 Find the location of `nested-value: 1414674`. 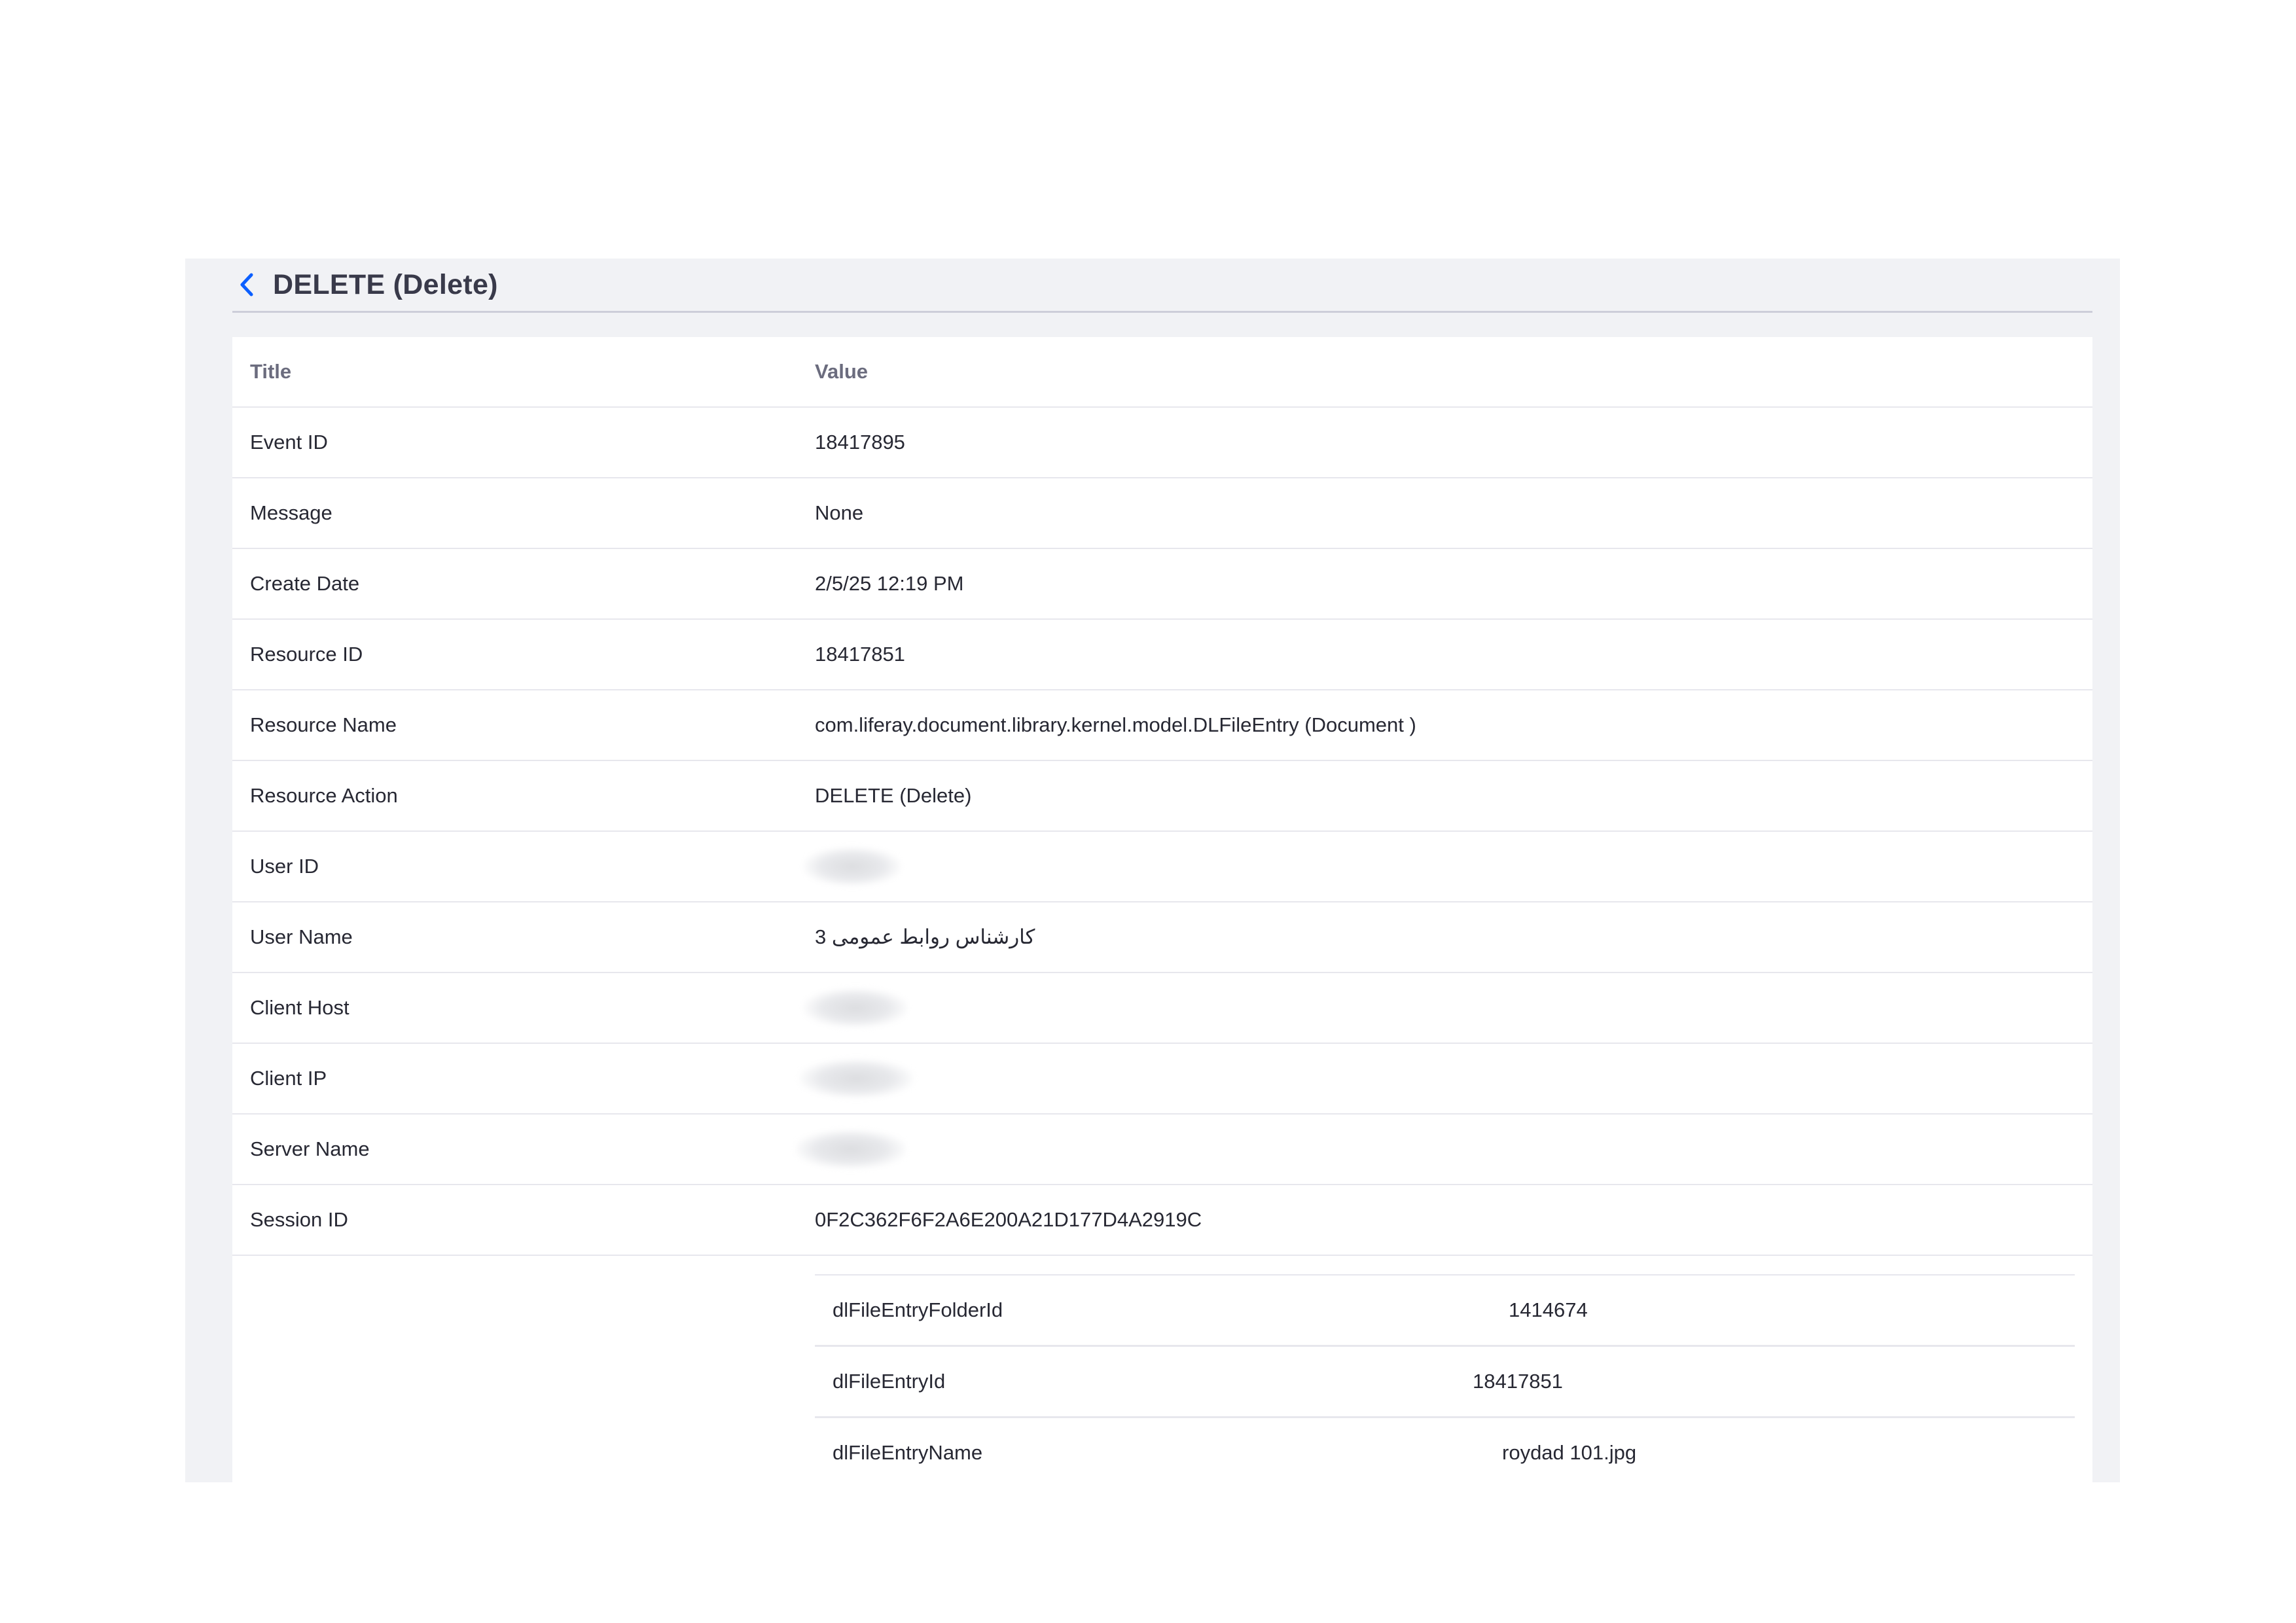

nested-value: 1414674 is located at coordinates (1548, 1309).